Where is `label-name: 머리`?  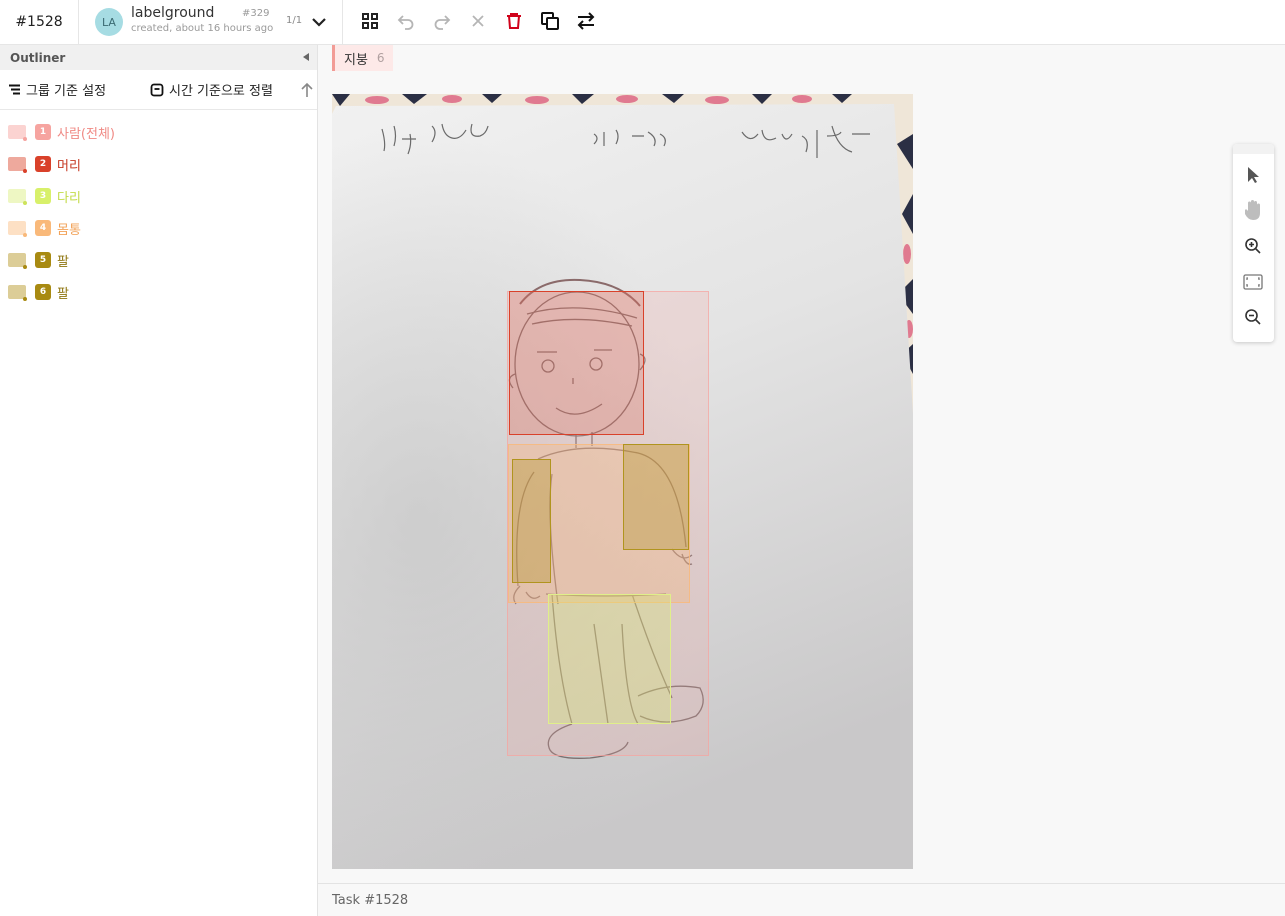
label-name: 머리 is located at coordinates (69, 166).